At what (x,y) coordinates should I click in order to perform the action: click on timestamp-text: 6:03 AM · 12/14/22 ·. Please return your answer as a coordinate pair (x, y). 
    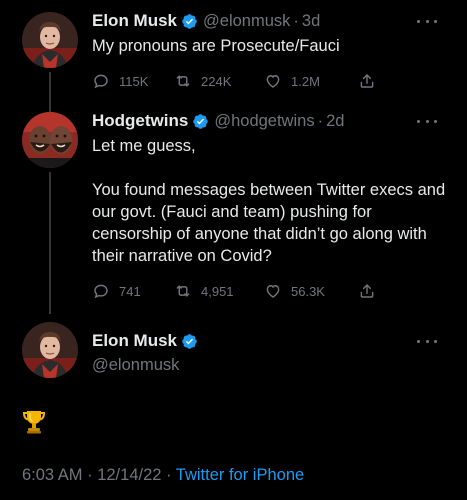
    Looking at the image, I should click on (99, 475).